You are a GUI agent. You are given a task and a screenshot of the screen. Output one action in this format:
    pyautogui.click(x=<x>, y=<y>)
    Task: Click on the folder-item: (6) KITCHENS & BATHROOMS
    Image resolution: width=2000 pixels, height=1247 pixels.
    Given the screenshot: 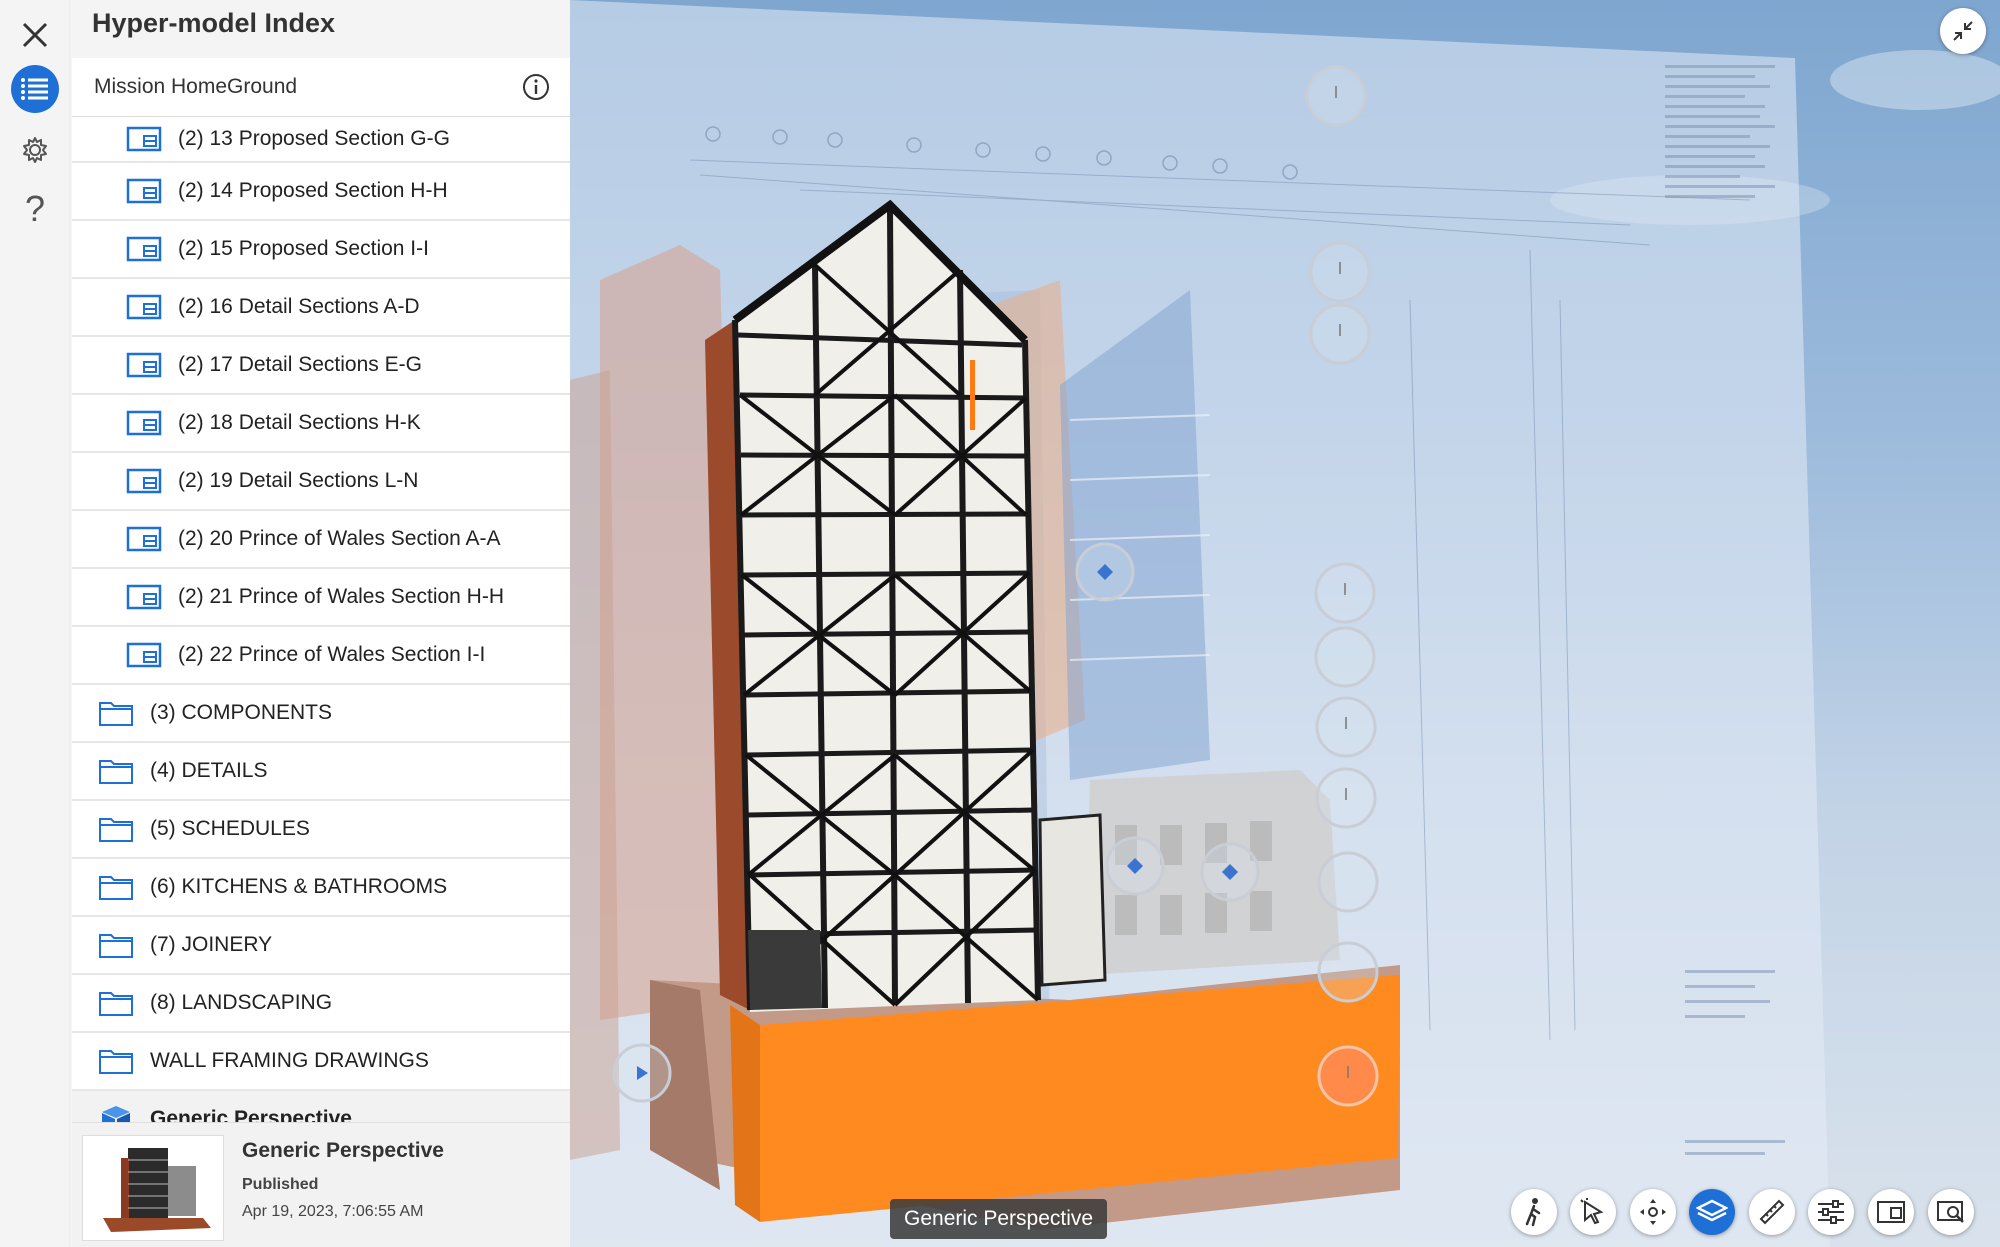 What is the action you would take?
    pyautogui.click(x=321, y=888)
    